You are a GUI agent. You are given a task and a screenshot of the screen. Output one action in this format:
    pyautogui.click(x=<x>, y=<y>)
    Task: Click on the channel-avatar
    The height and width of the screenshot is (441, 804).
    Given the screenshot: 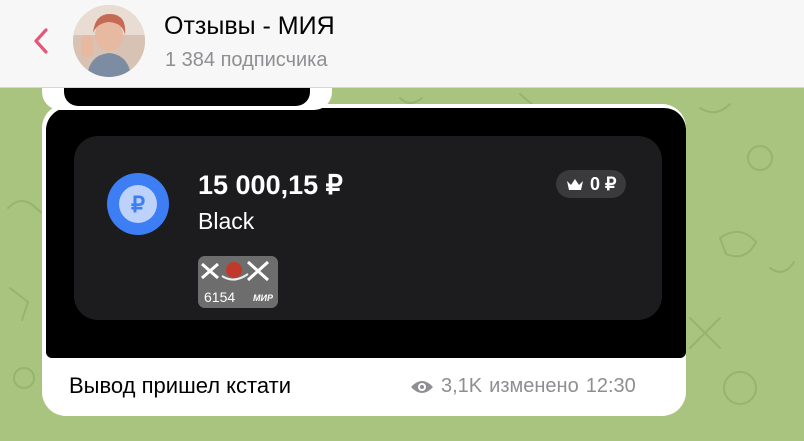 What is the action you would take?
    pyautogui.click(x=109, y=41)
    